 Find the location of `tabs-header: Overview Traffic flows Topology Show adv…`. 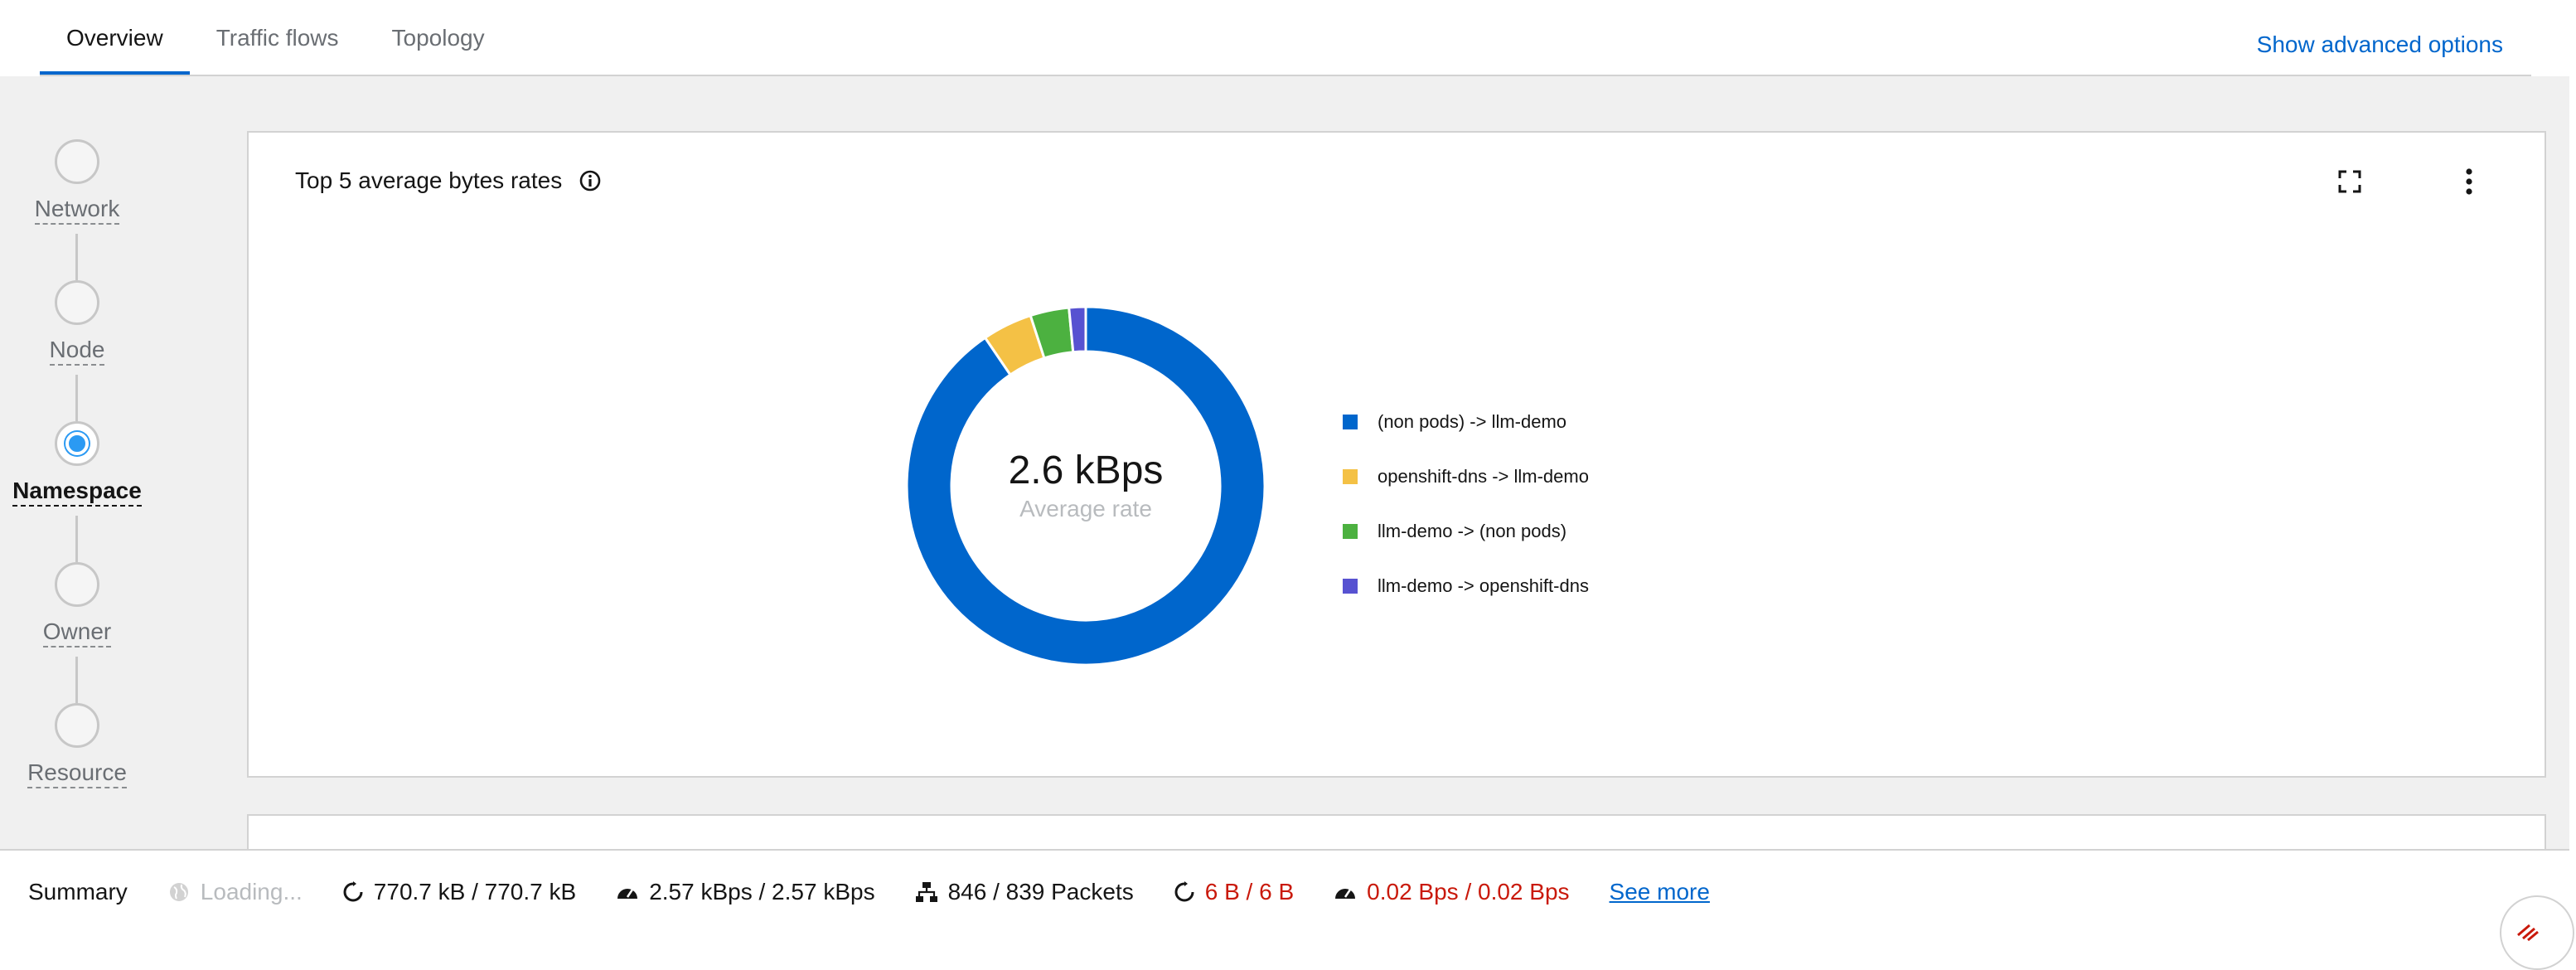

tabs-header: Overview Traffic flows Topology Show adv… is located at coordinates (1288, 38).